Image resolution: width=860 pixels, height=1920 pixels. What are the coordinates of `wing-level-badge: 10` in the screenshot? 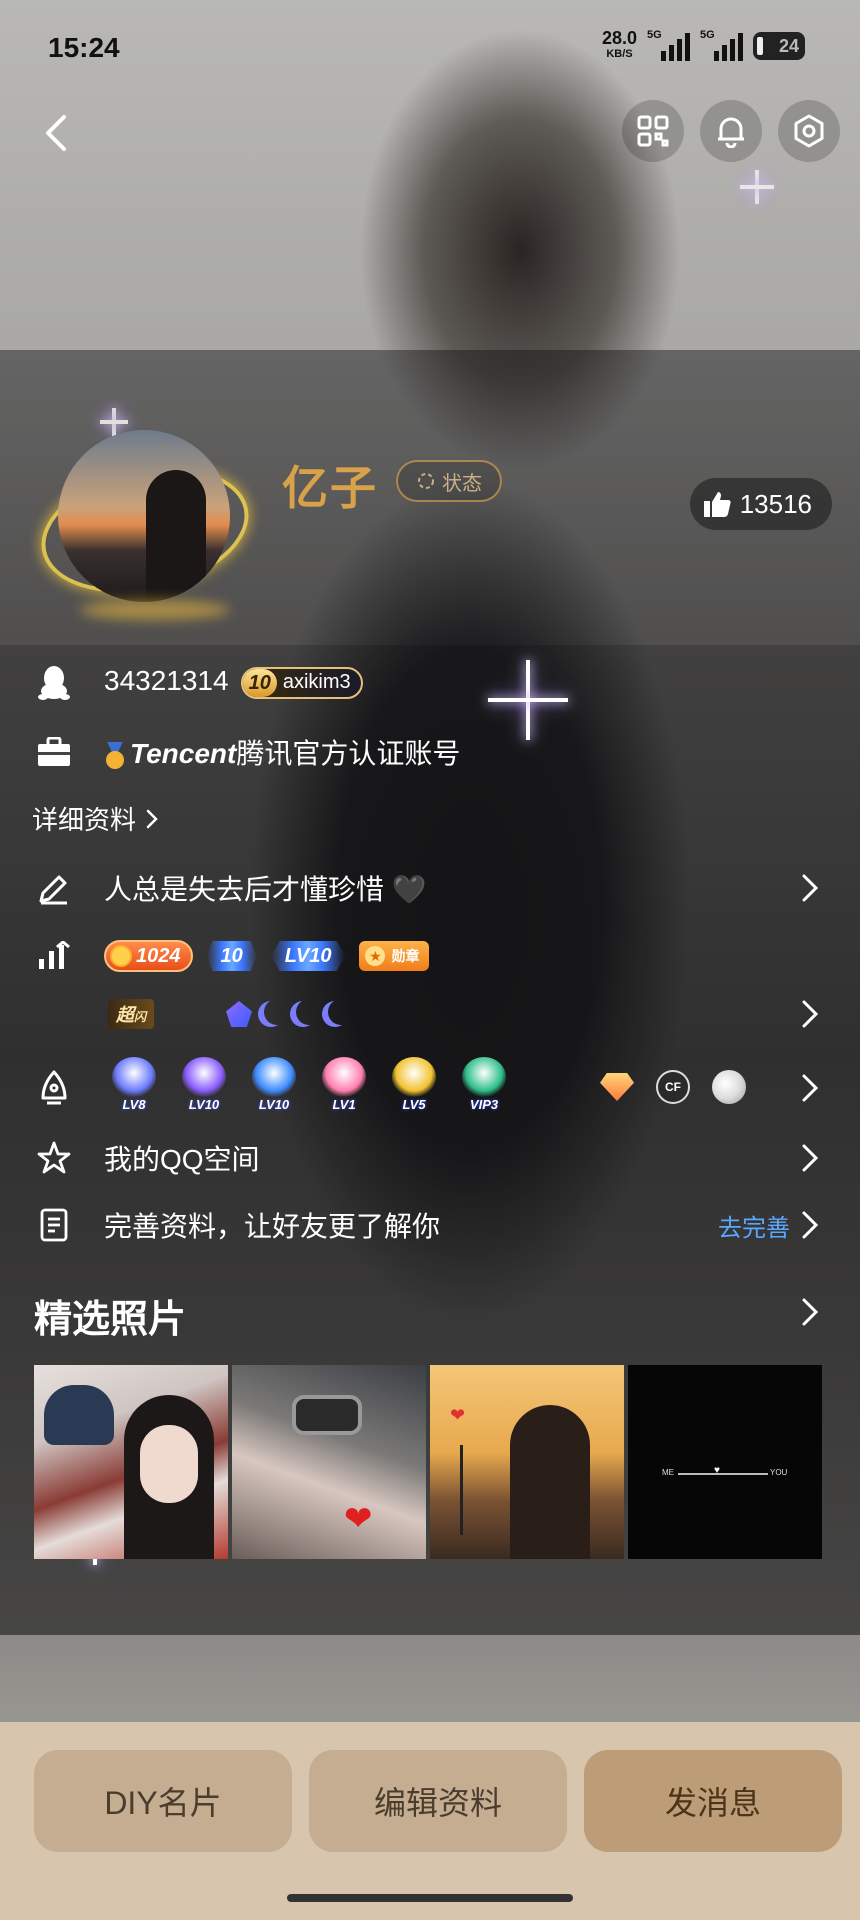 It's located at (231, 956).